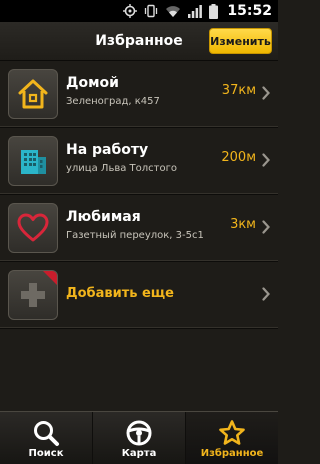 Image resolution: width=320 pixels, height=464 pixels. Describe the element at coordinates (139, 453) in the screenshot. I see `tab-label: Карта` at that location.